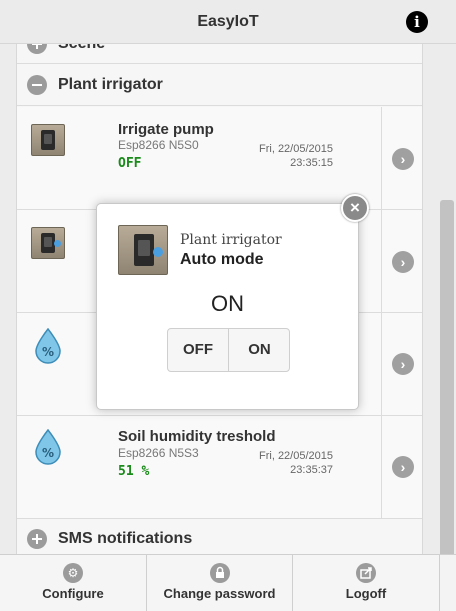  I want to click on on-off-control: OFF ON, so click(228, 350).